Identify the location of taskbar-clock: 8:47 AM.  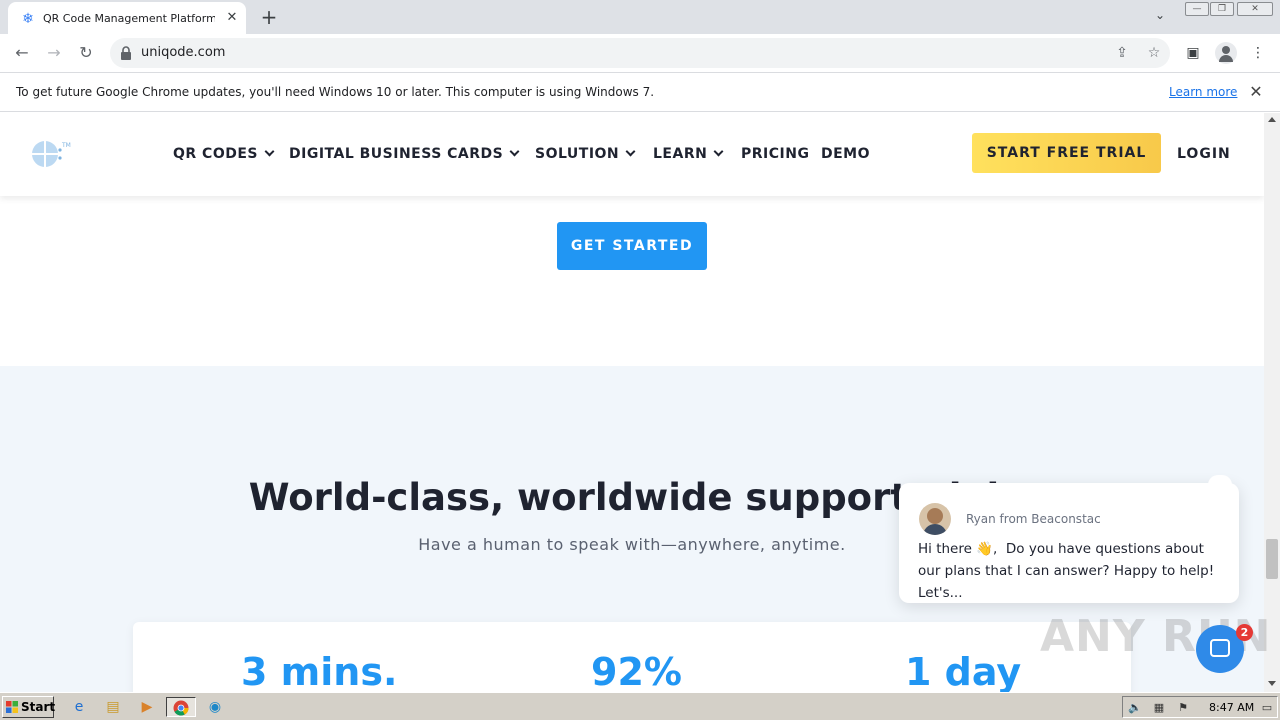
(1231, 708).